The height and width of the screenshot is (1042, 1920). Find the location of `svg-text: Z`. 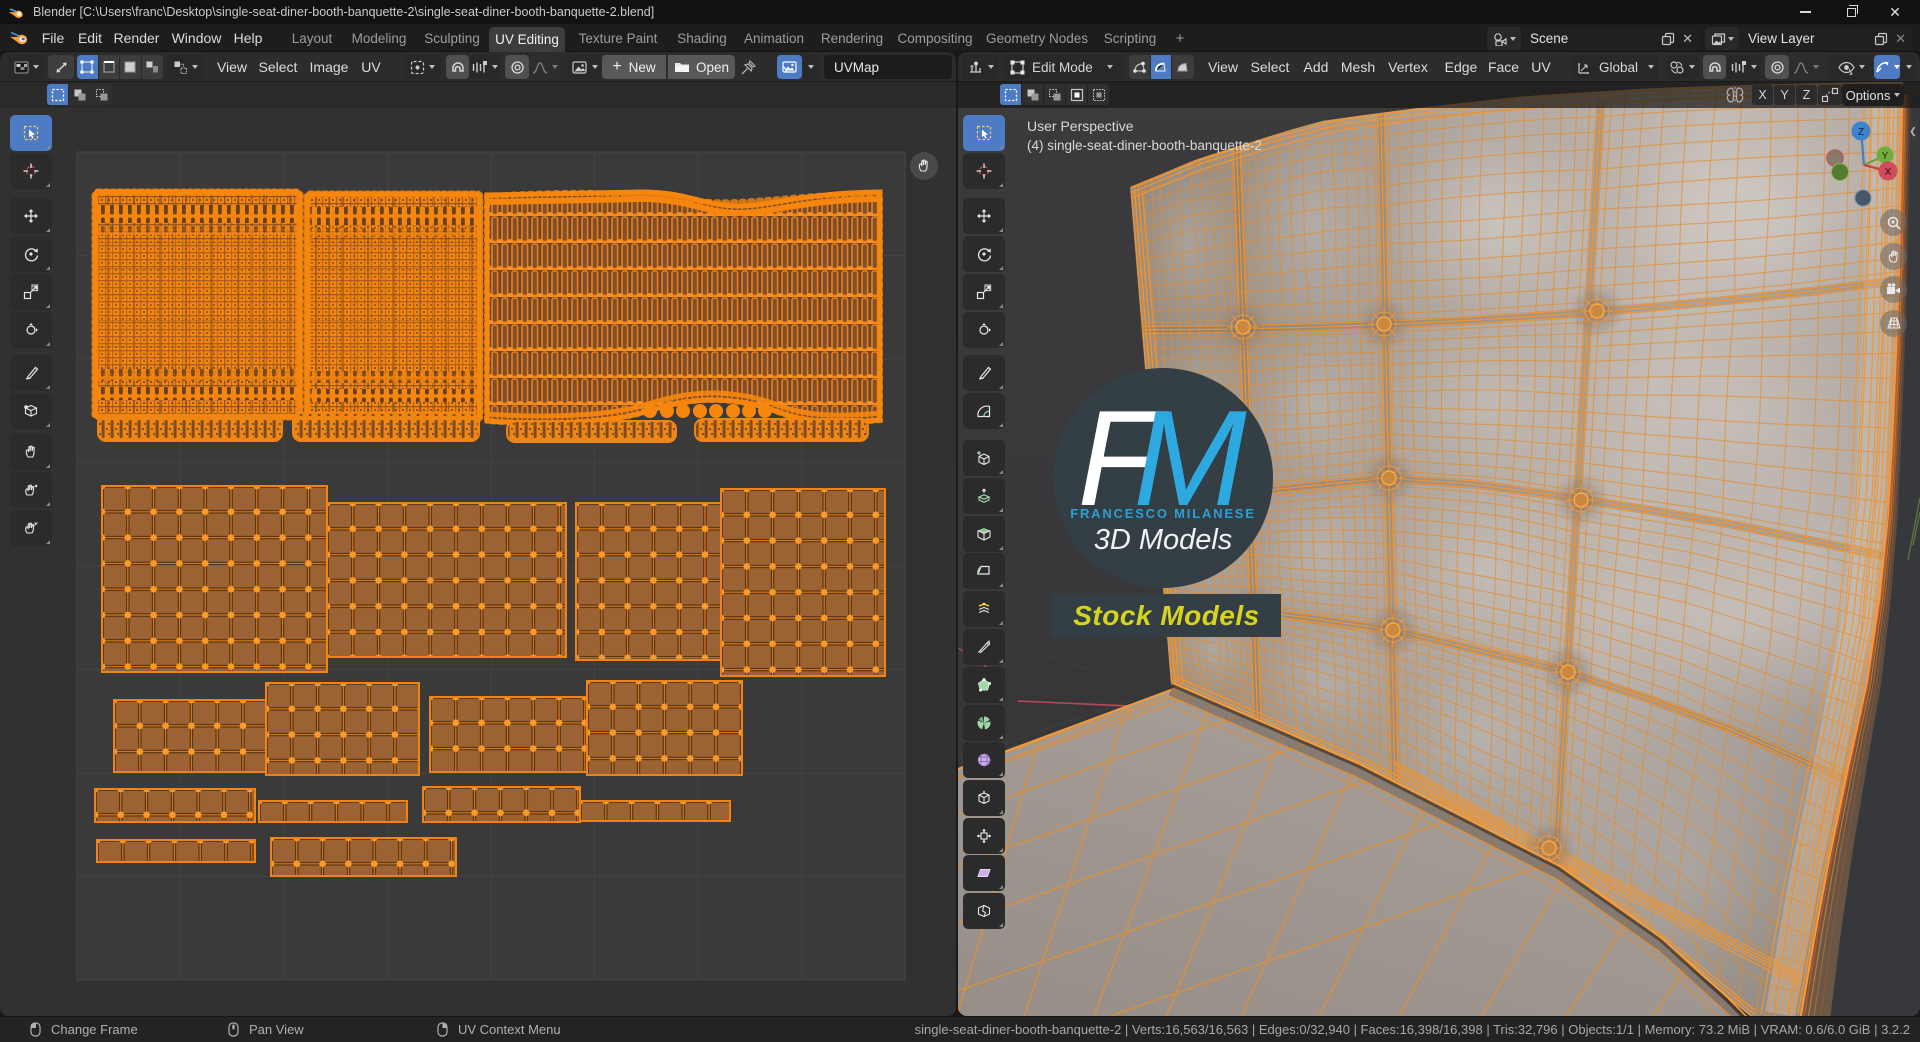

svg-text: Z is located at coordinates (1861, 132).